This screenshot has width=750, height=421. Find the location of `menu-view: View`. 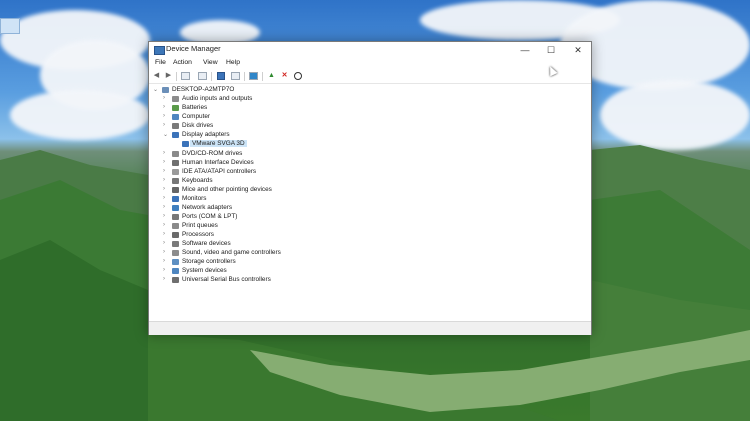

menu-view: View is located at coordinates (210, 62).